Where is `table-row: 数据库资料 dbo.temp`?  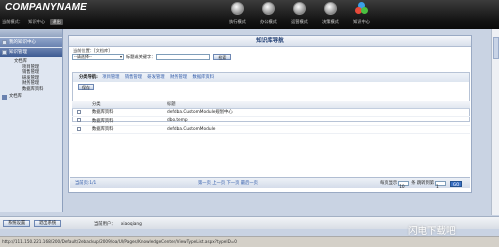
table-row: 数据库资料 dbo.temp is located at coordinates (271, 121).